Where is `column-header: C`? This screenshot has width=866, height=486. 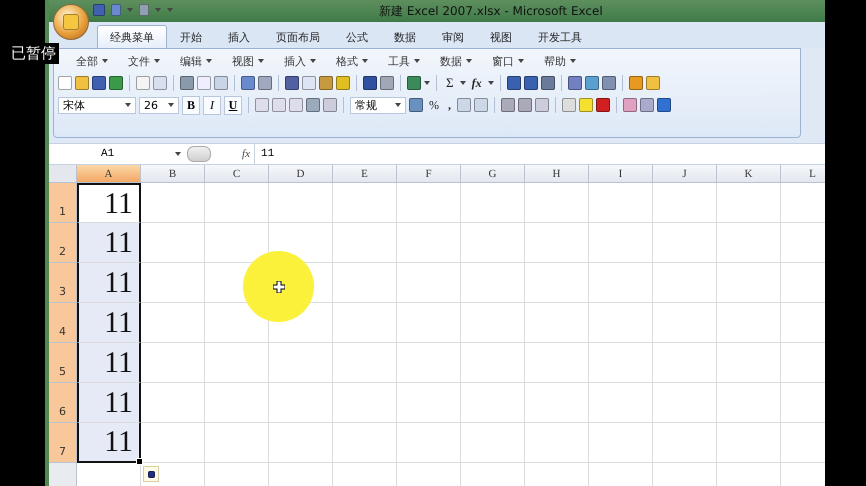
column-header: C is located at coordinates (237, 174).